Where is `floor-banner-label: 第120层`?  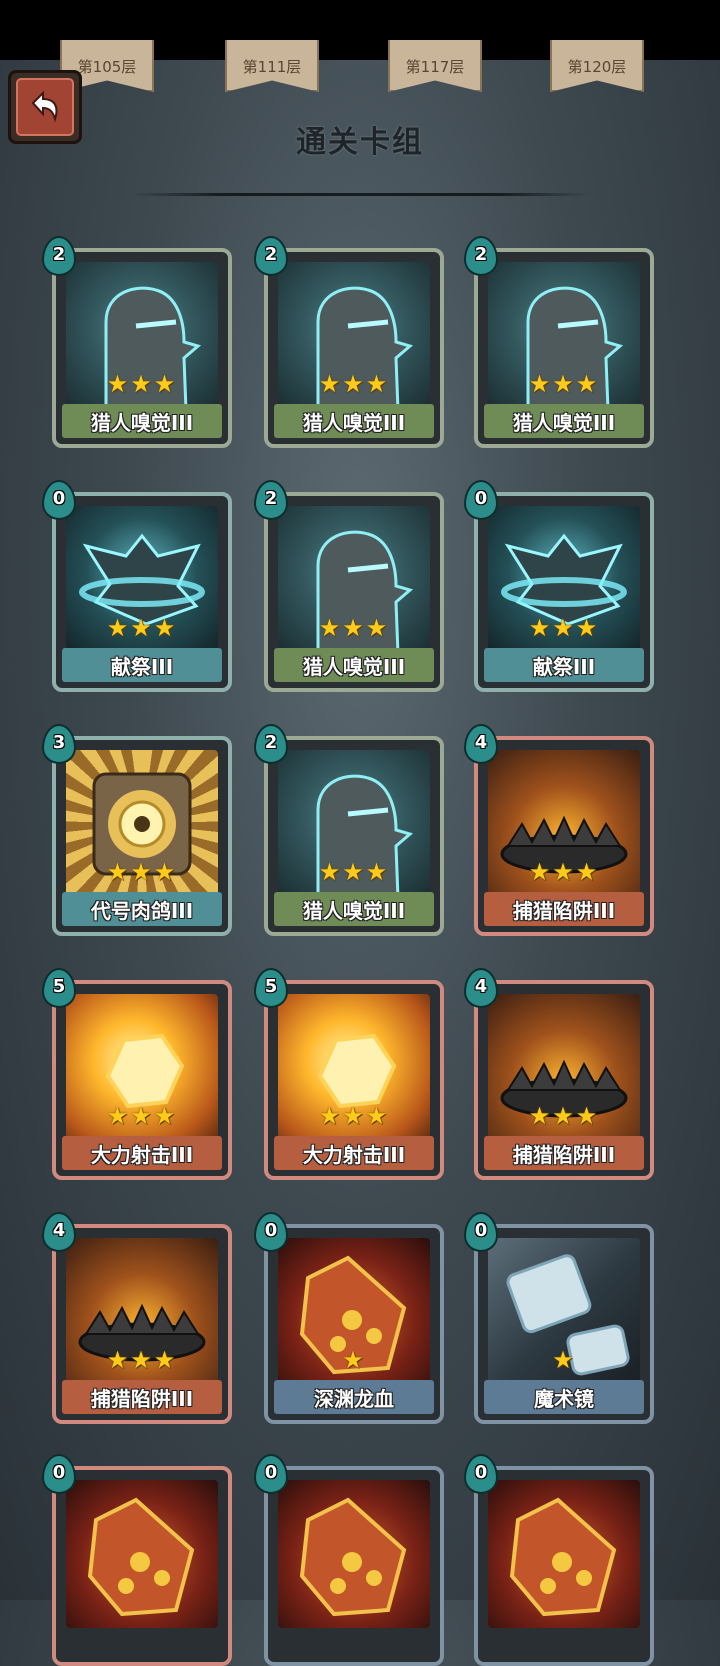
floor-banner-label: 第120层 is located at coordinates (597, 67).